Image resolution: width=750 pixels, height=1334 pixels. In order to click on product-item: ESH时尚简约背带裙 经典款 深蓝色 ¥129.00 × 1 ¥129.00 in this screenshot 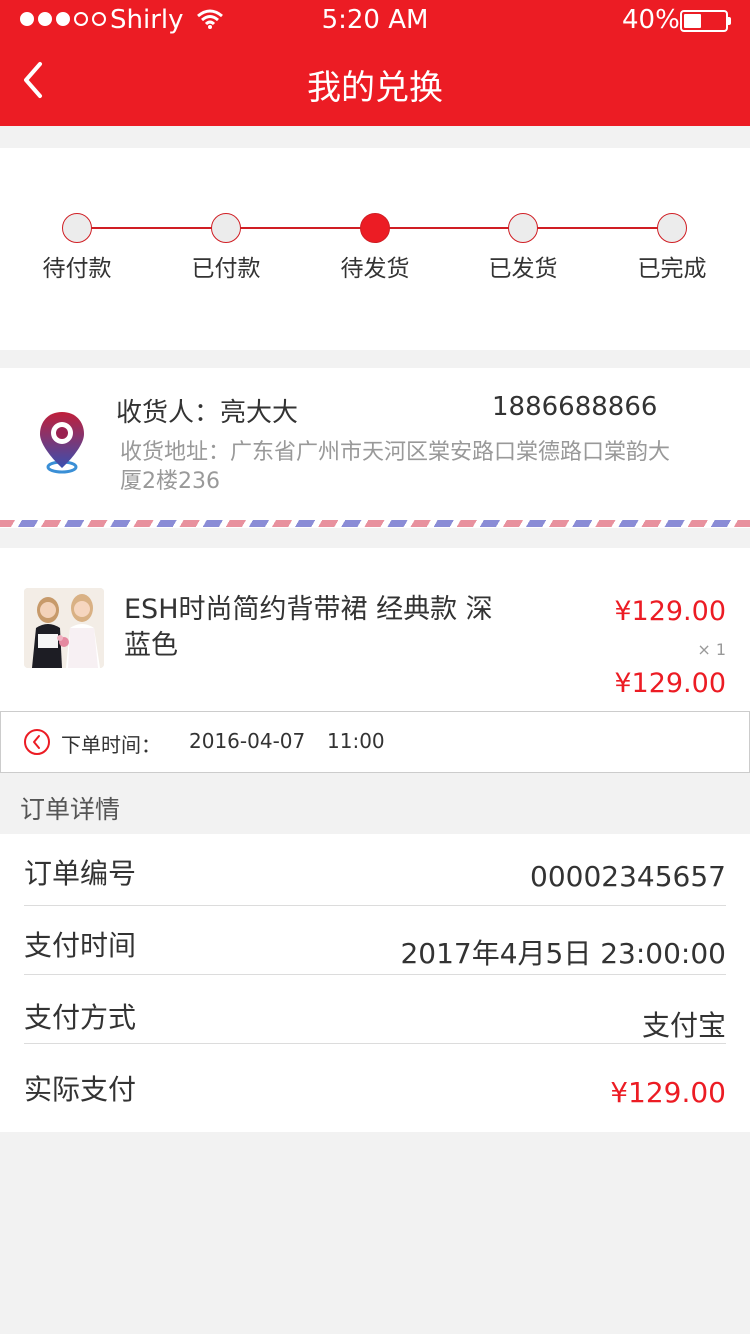, I will do `click(375, 629)`.